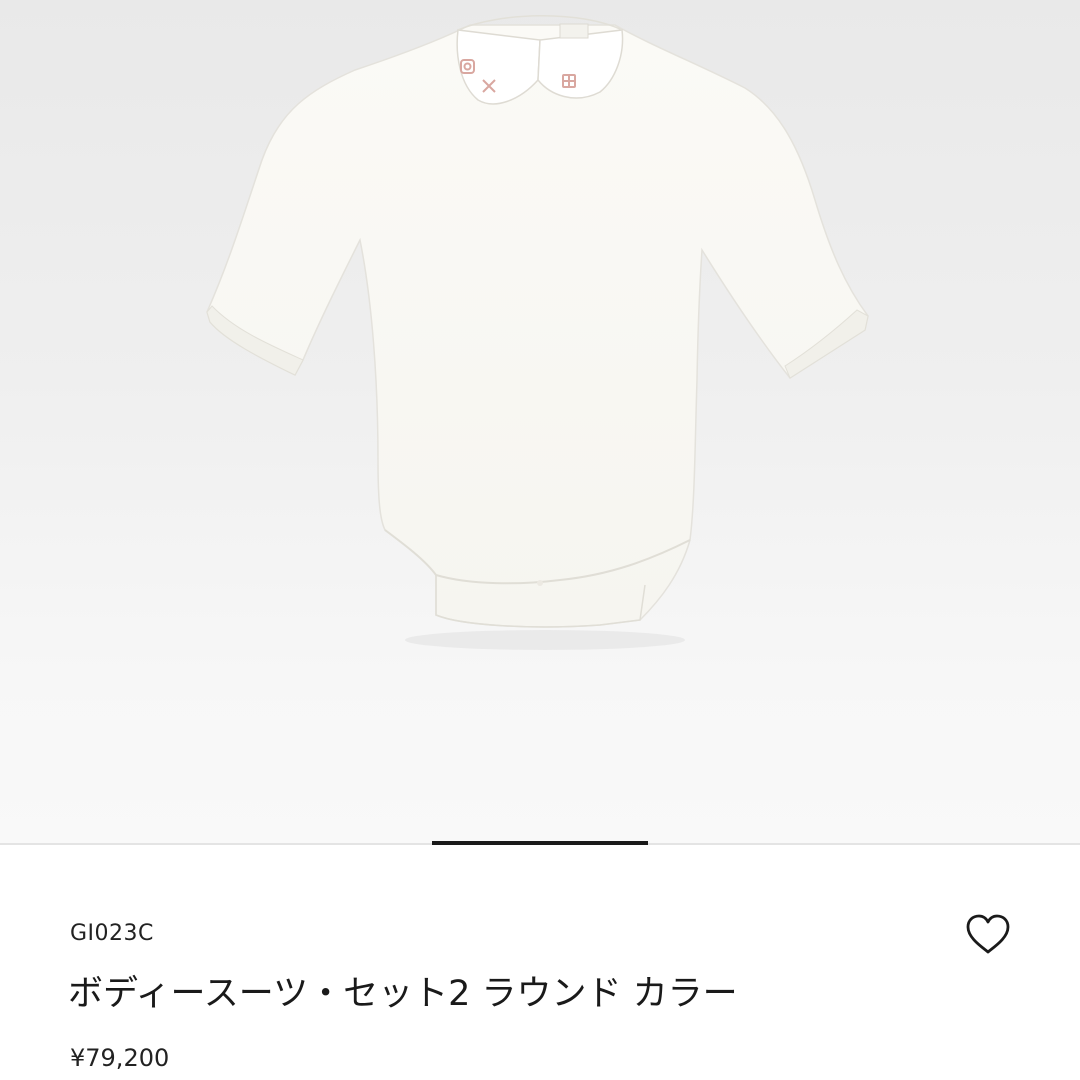  What do you see at coordinates (540, 843) in the screenshot?
I see `carousel-progress-indicator` at bounding box center [540, 843].